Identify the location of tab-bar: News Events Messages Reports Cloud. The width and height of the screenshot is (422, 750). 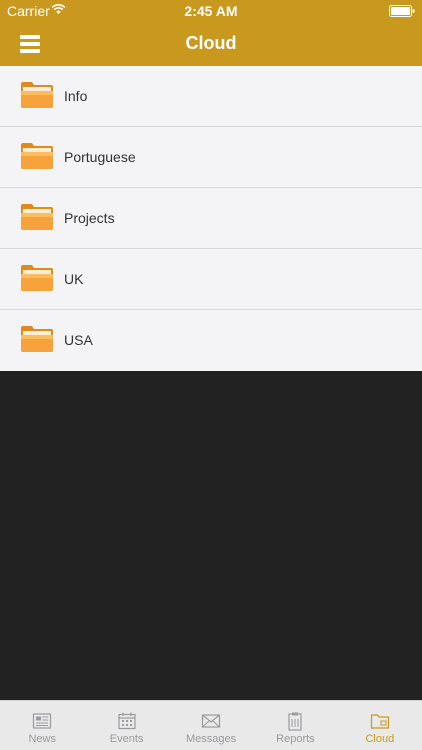
(211, 725).